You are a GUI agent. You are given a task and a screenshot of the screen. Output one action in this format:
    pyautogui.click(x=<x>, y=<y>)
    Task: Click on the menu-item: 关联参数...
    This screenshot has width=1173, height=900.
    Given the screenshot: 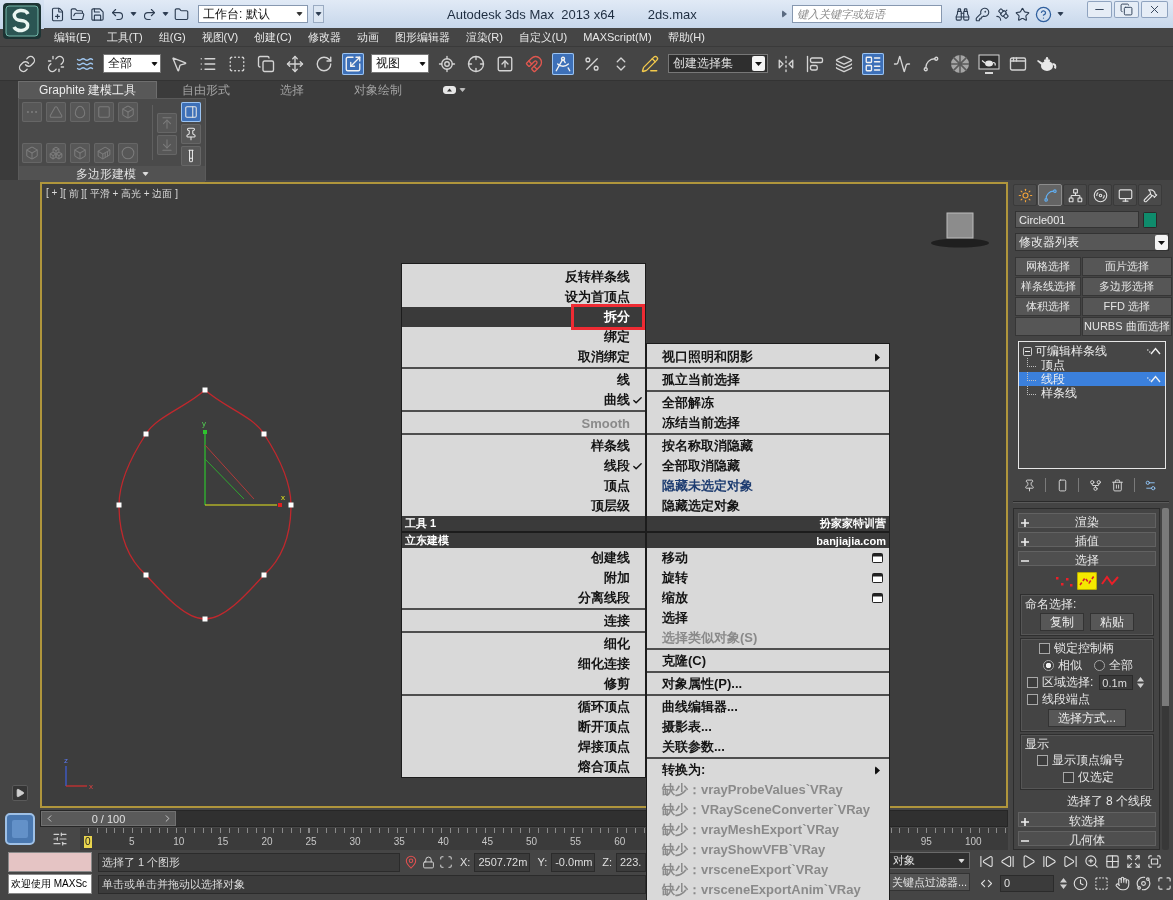 What is the action you would take?
    pyautogui.click(x=768, y=747)
    